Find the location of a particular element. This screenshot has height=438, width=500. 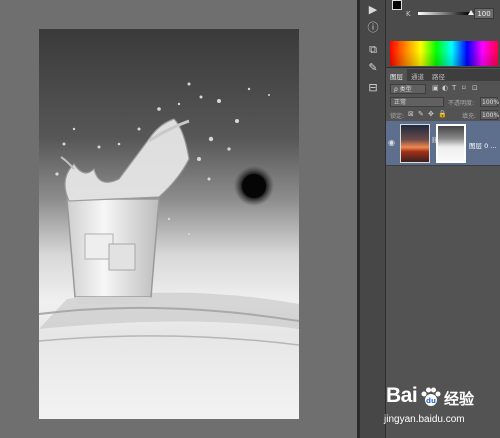

eye-icon: ◉ is located at coordinates (391, 142).